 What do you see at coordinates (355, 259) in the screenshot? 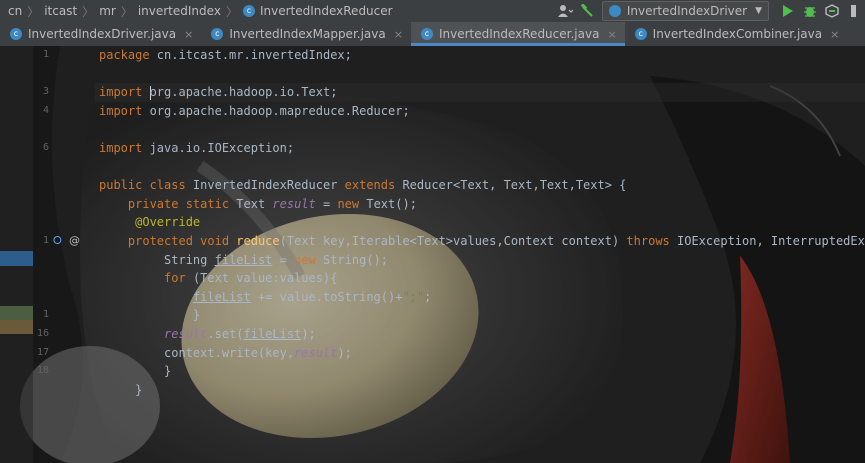
I see `code-token: String();` at bounding box center [355, 259].